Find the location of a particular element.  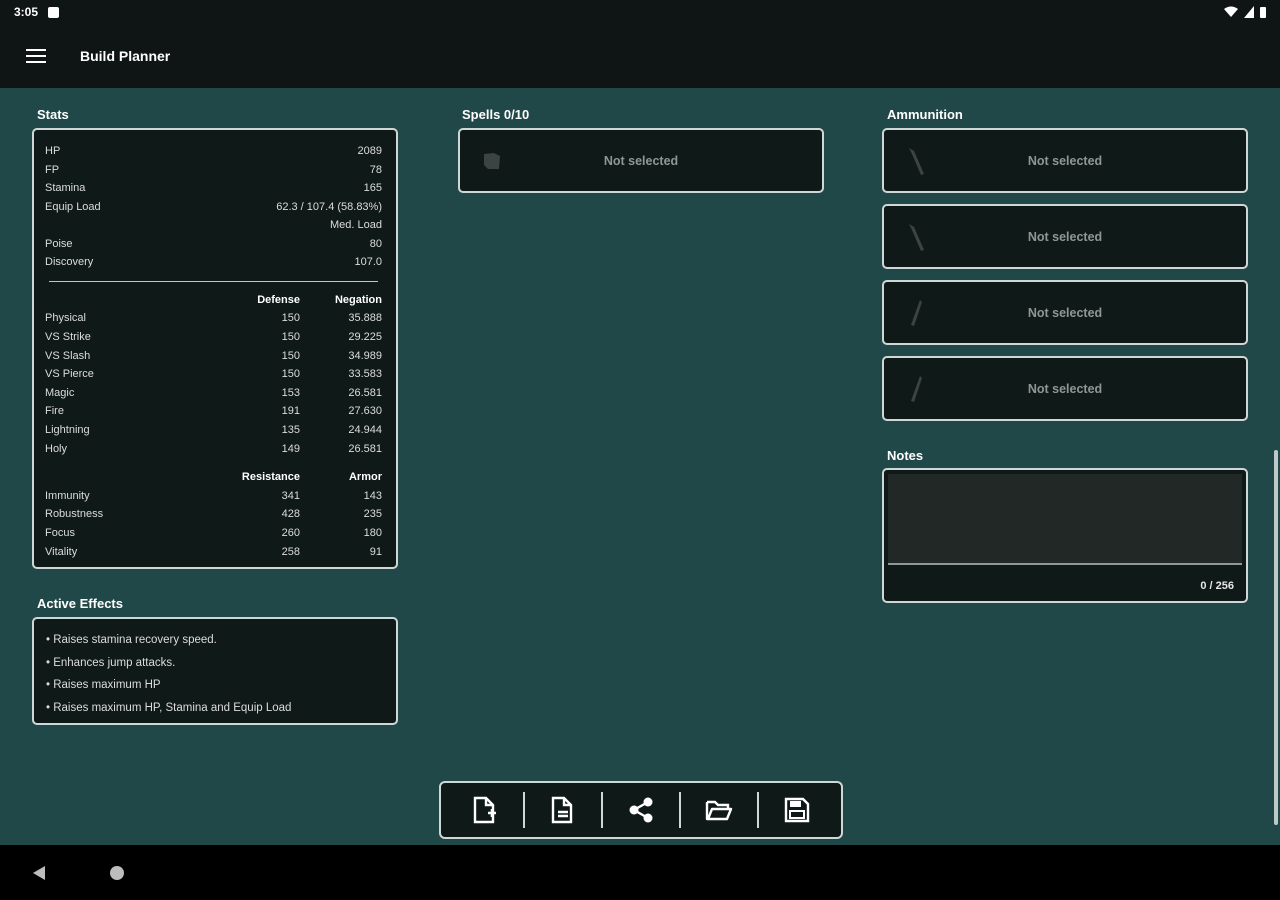

spell-slot: Not selected is located at coordinates (641, 160).